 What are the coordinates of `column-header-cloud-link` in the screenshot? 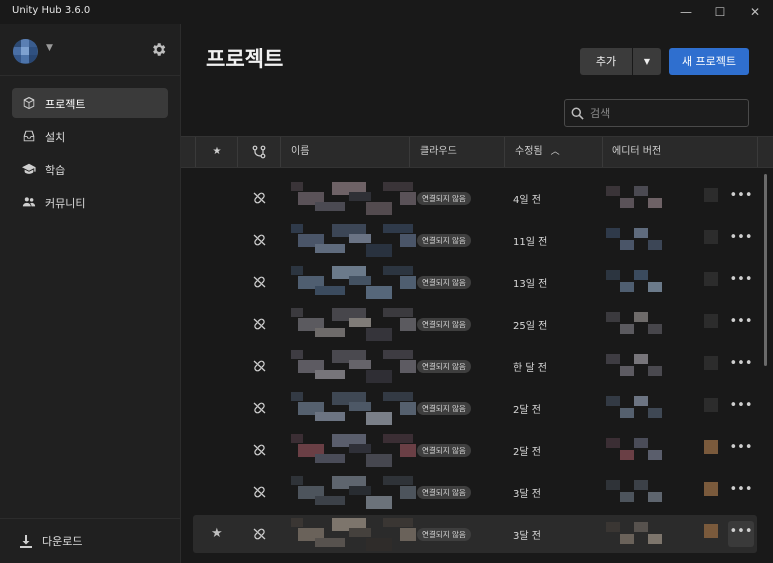 It's located at (260, 152).